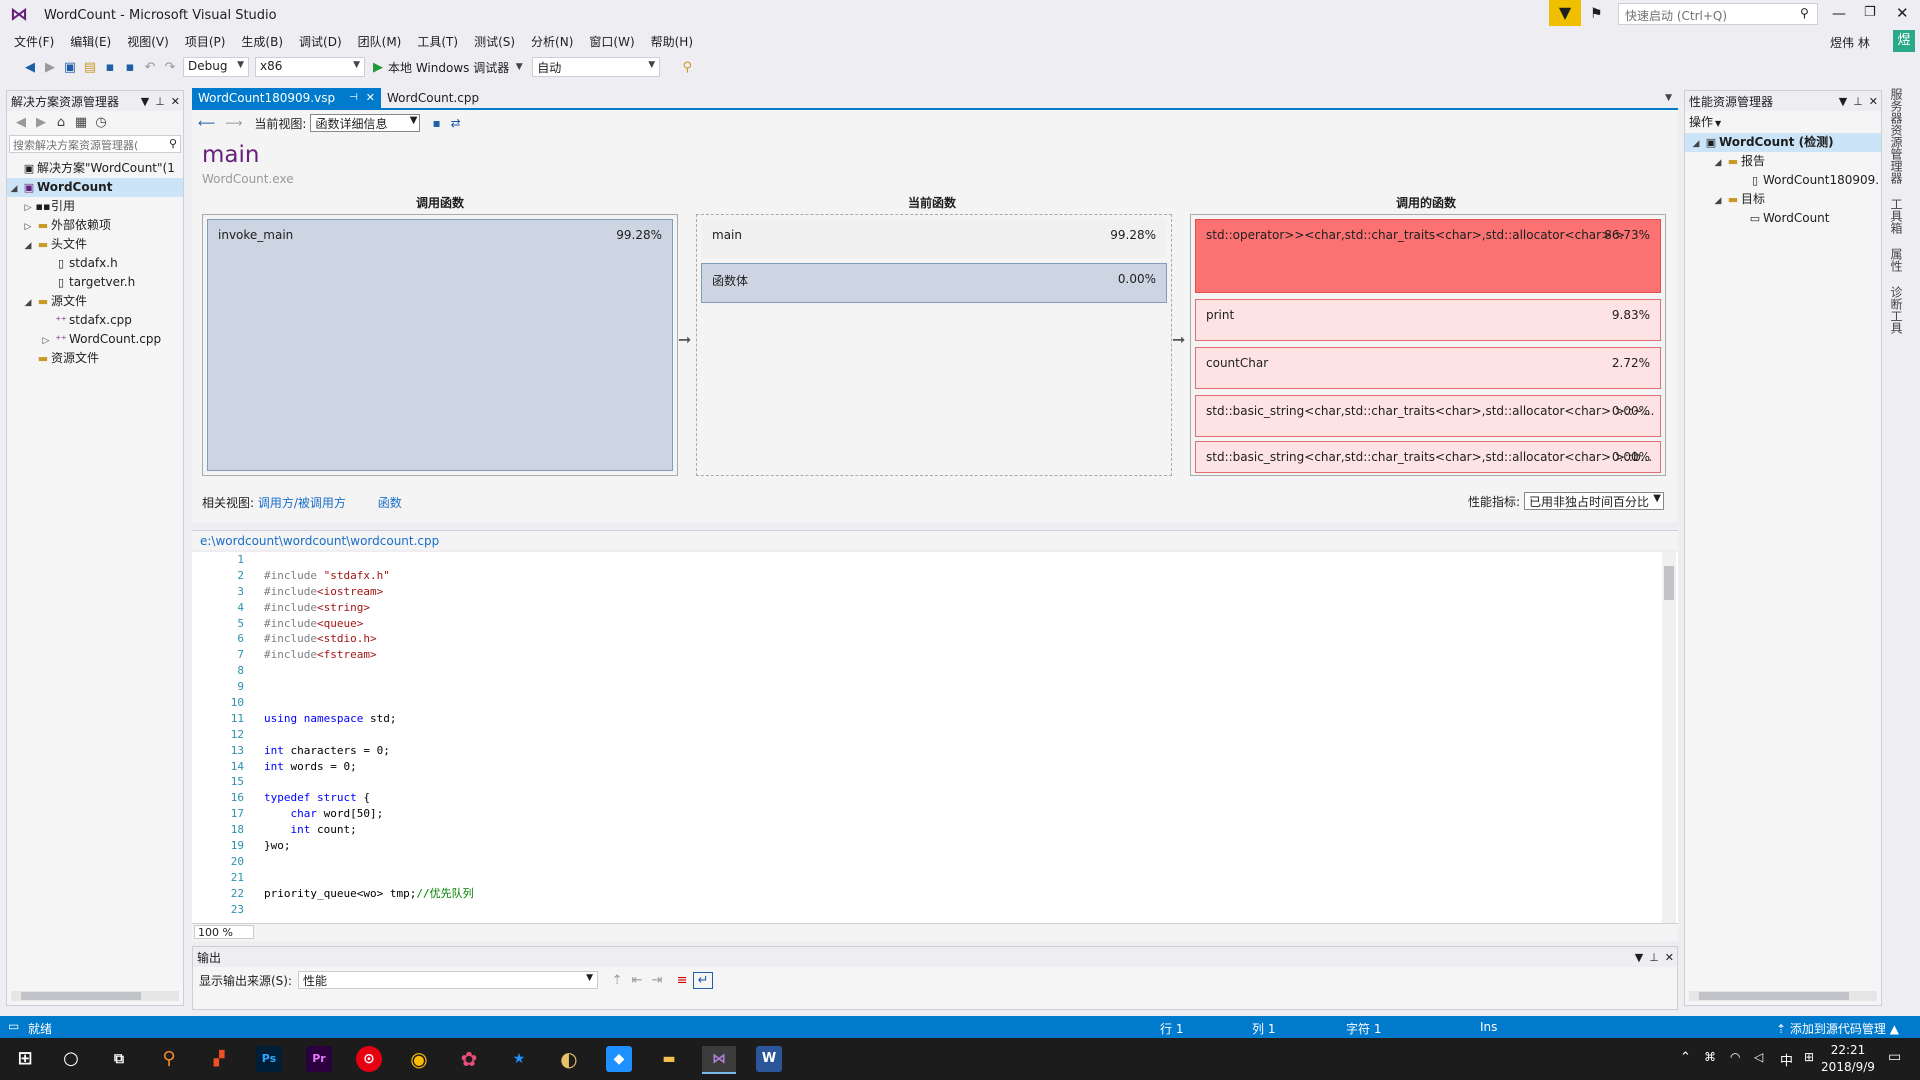 The image size is (1920, 1080). Describe the element at coordinates (302, 503) in the screenshot. I see `link-caller-callee: 调用方/被调用方` at that location.